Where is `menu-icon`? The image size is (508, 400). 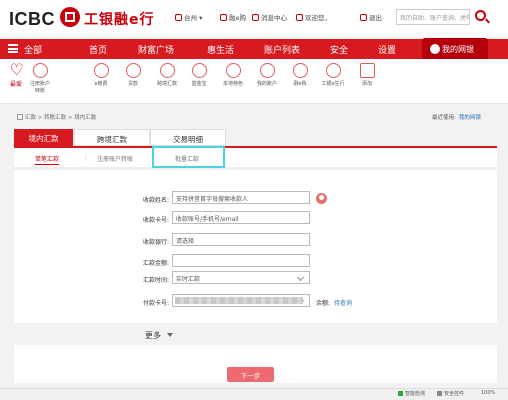 menu-icon is located at coordinates (13, 48).